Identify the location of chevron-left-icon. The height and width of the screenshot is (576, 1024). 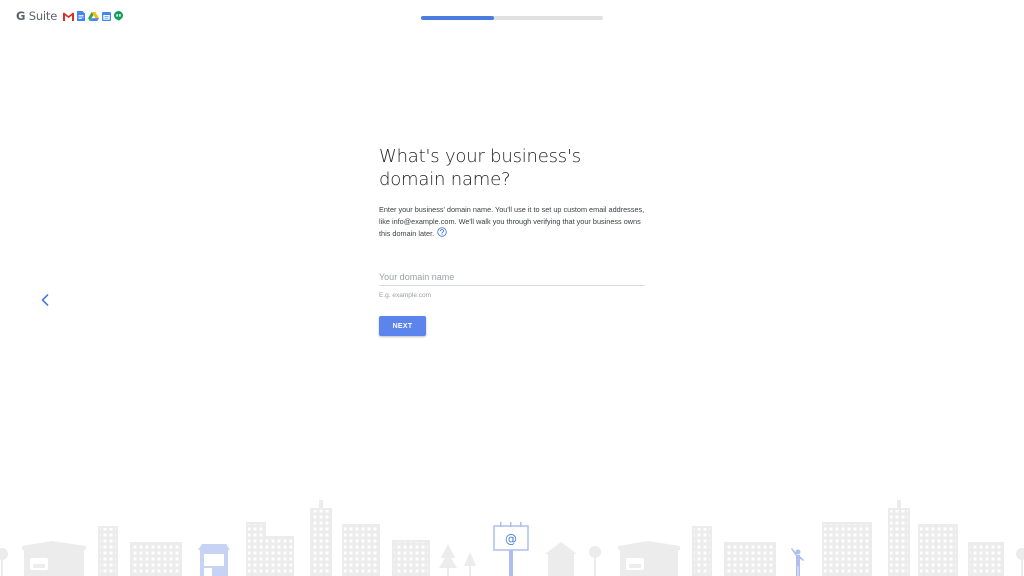
(45, 300).